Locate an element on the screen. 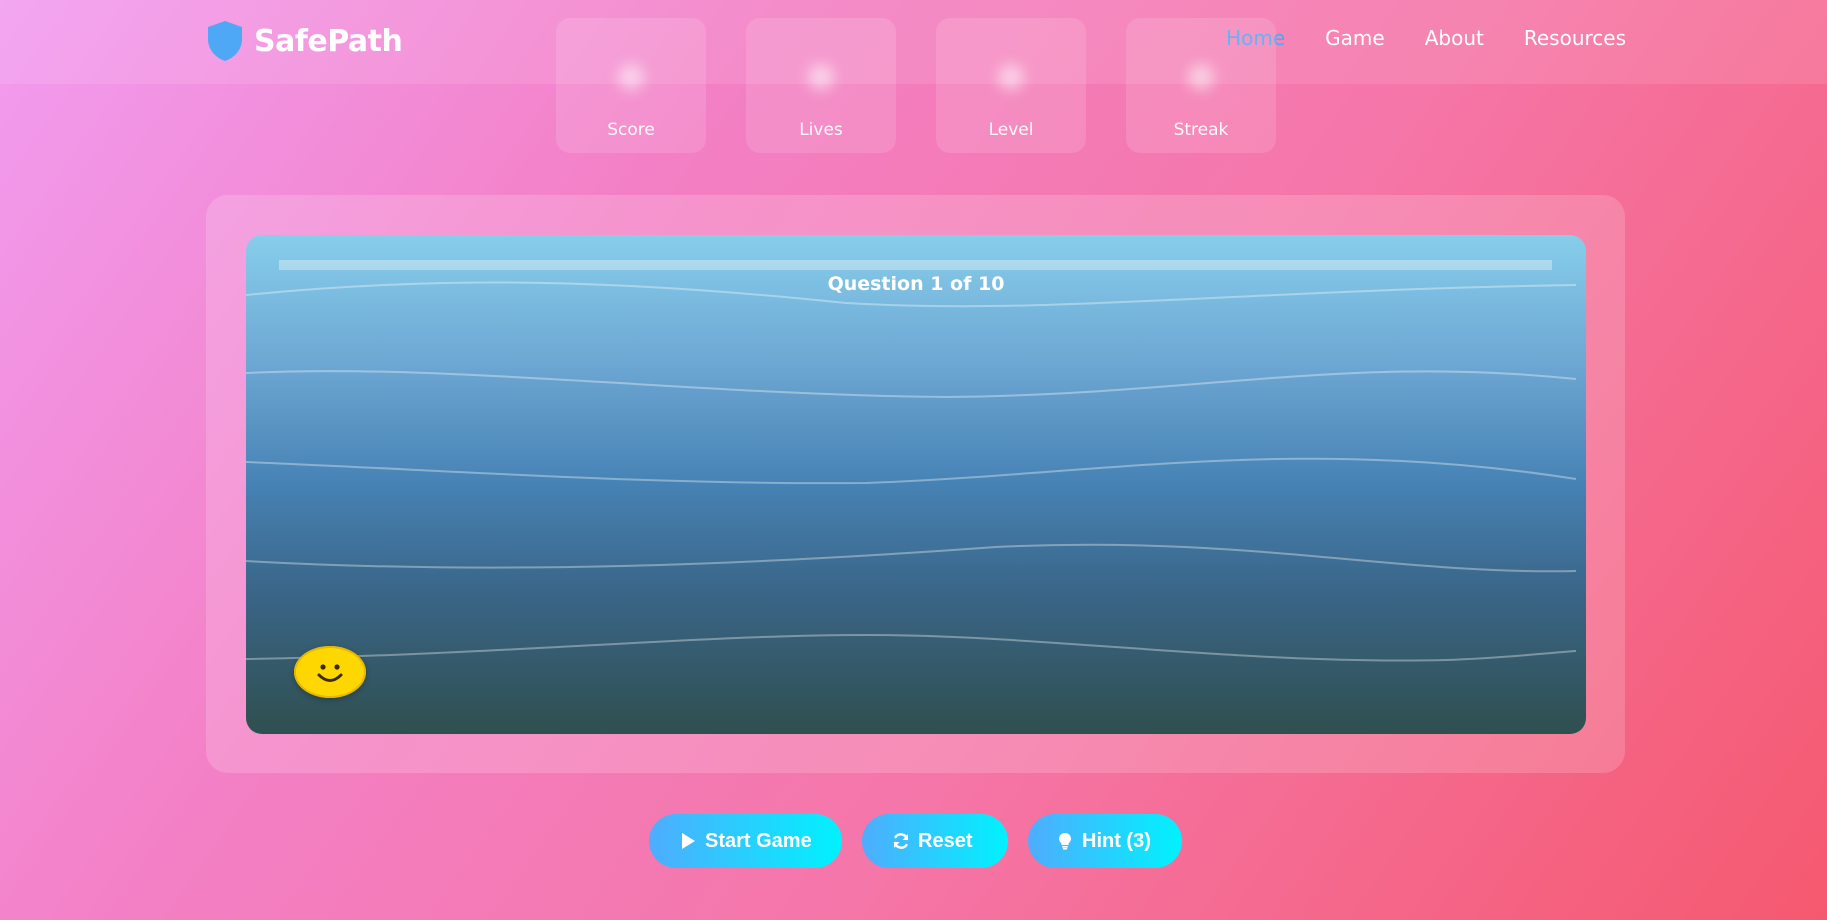 This screenshot has width=1827, height=920. stat-label: Score is located at coordinates (631, 130).